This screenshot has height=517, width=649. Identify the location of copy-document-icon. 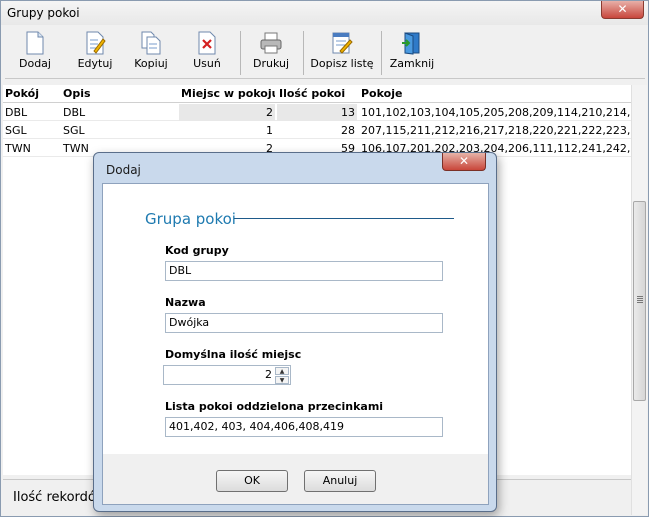
(151, 43).